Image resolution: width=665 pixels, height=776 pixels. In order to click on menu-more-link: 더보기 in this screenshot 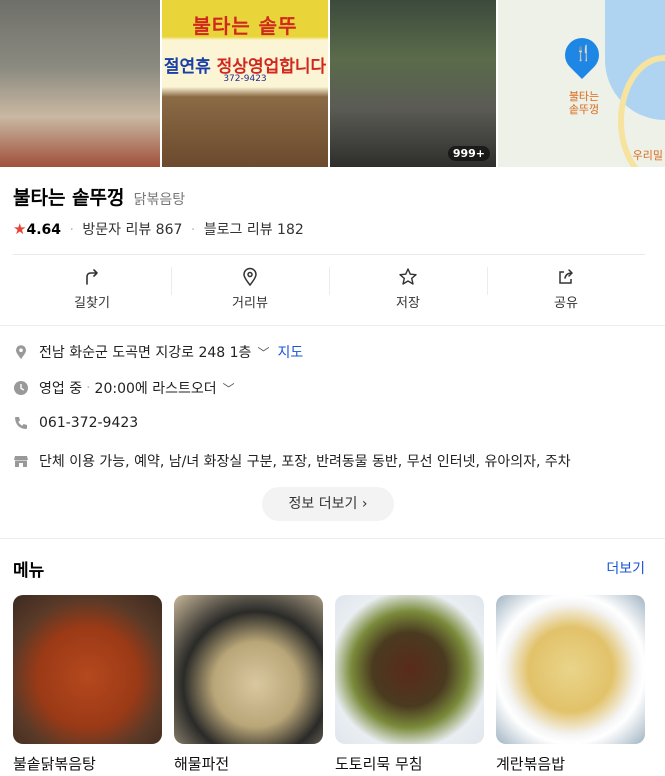, I will do `click(625, 568)`.